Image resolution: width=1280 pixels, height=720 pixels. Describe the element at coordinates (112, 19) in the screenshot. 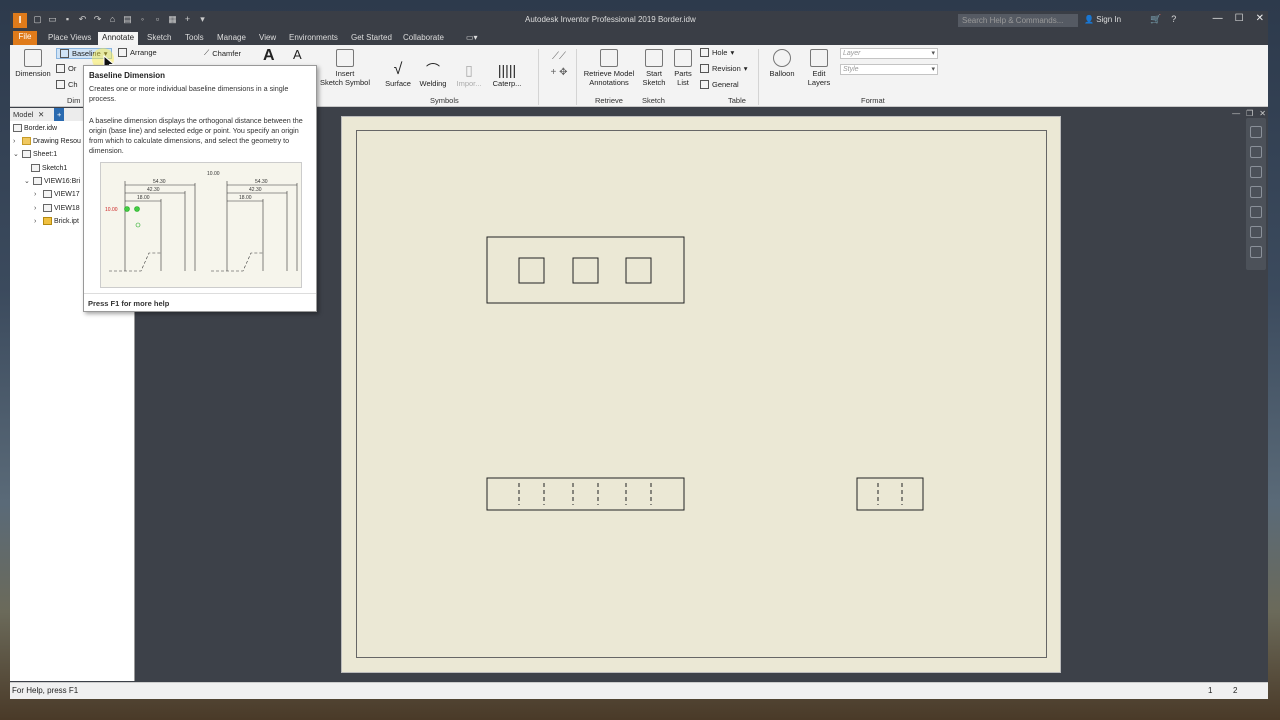

I see `home-icon: ⌂` at that location.